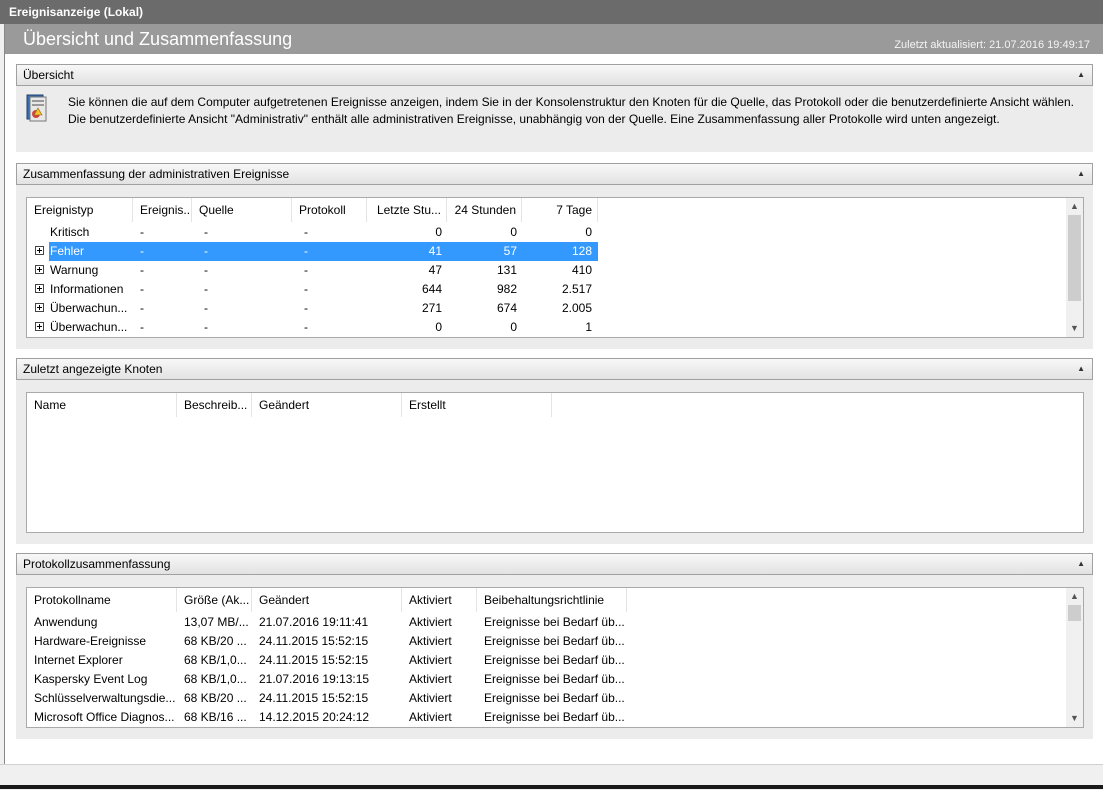 This screenshot has height=790, width=1103. I want to click on column-header-7-days: 7 Tage, so click(560, 210).